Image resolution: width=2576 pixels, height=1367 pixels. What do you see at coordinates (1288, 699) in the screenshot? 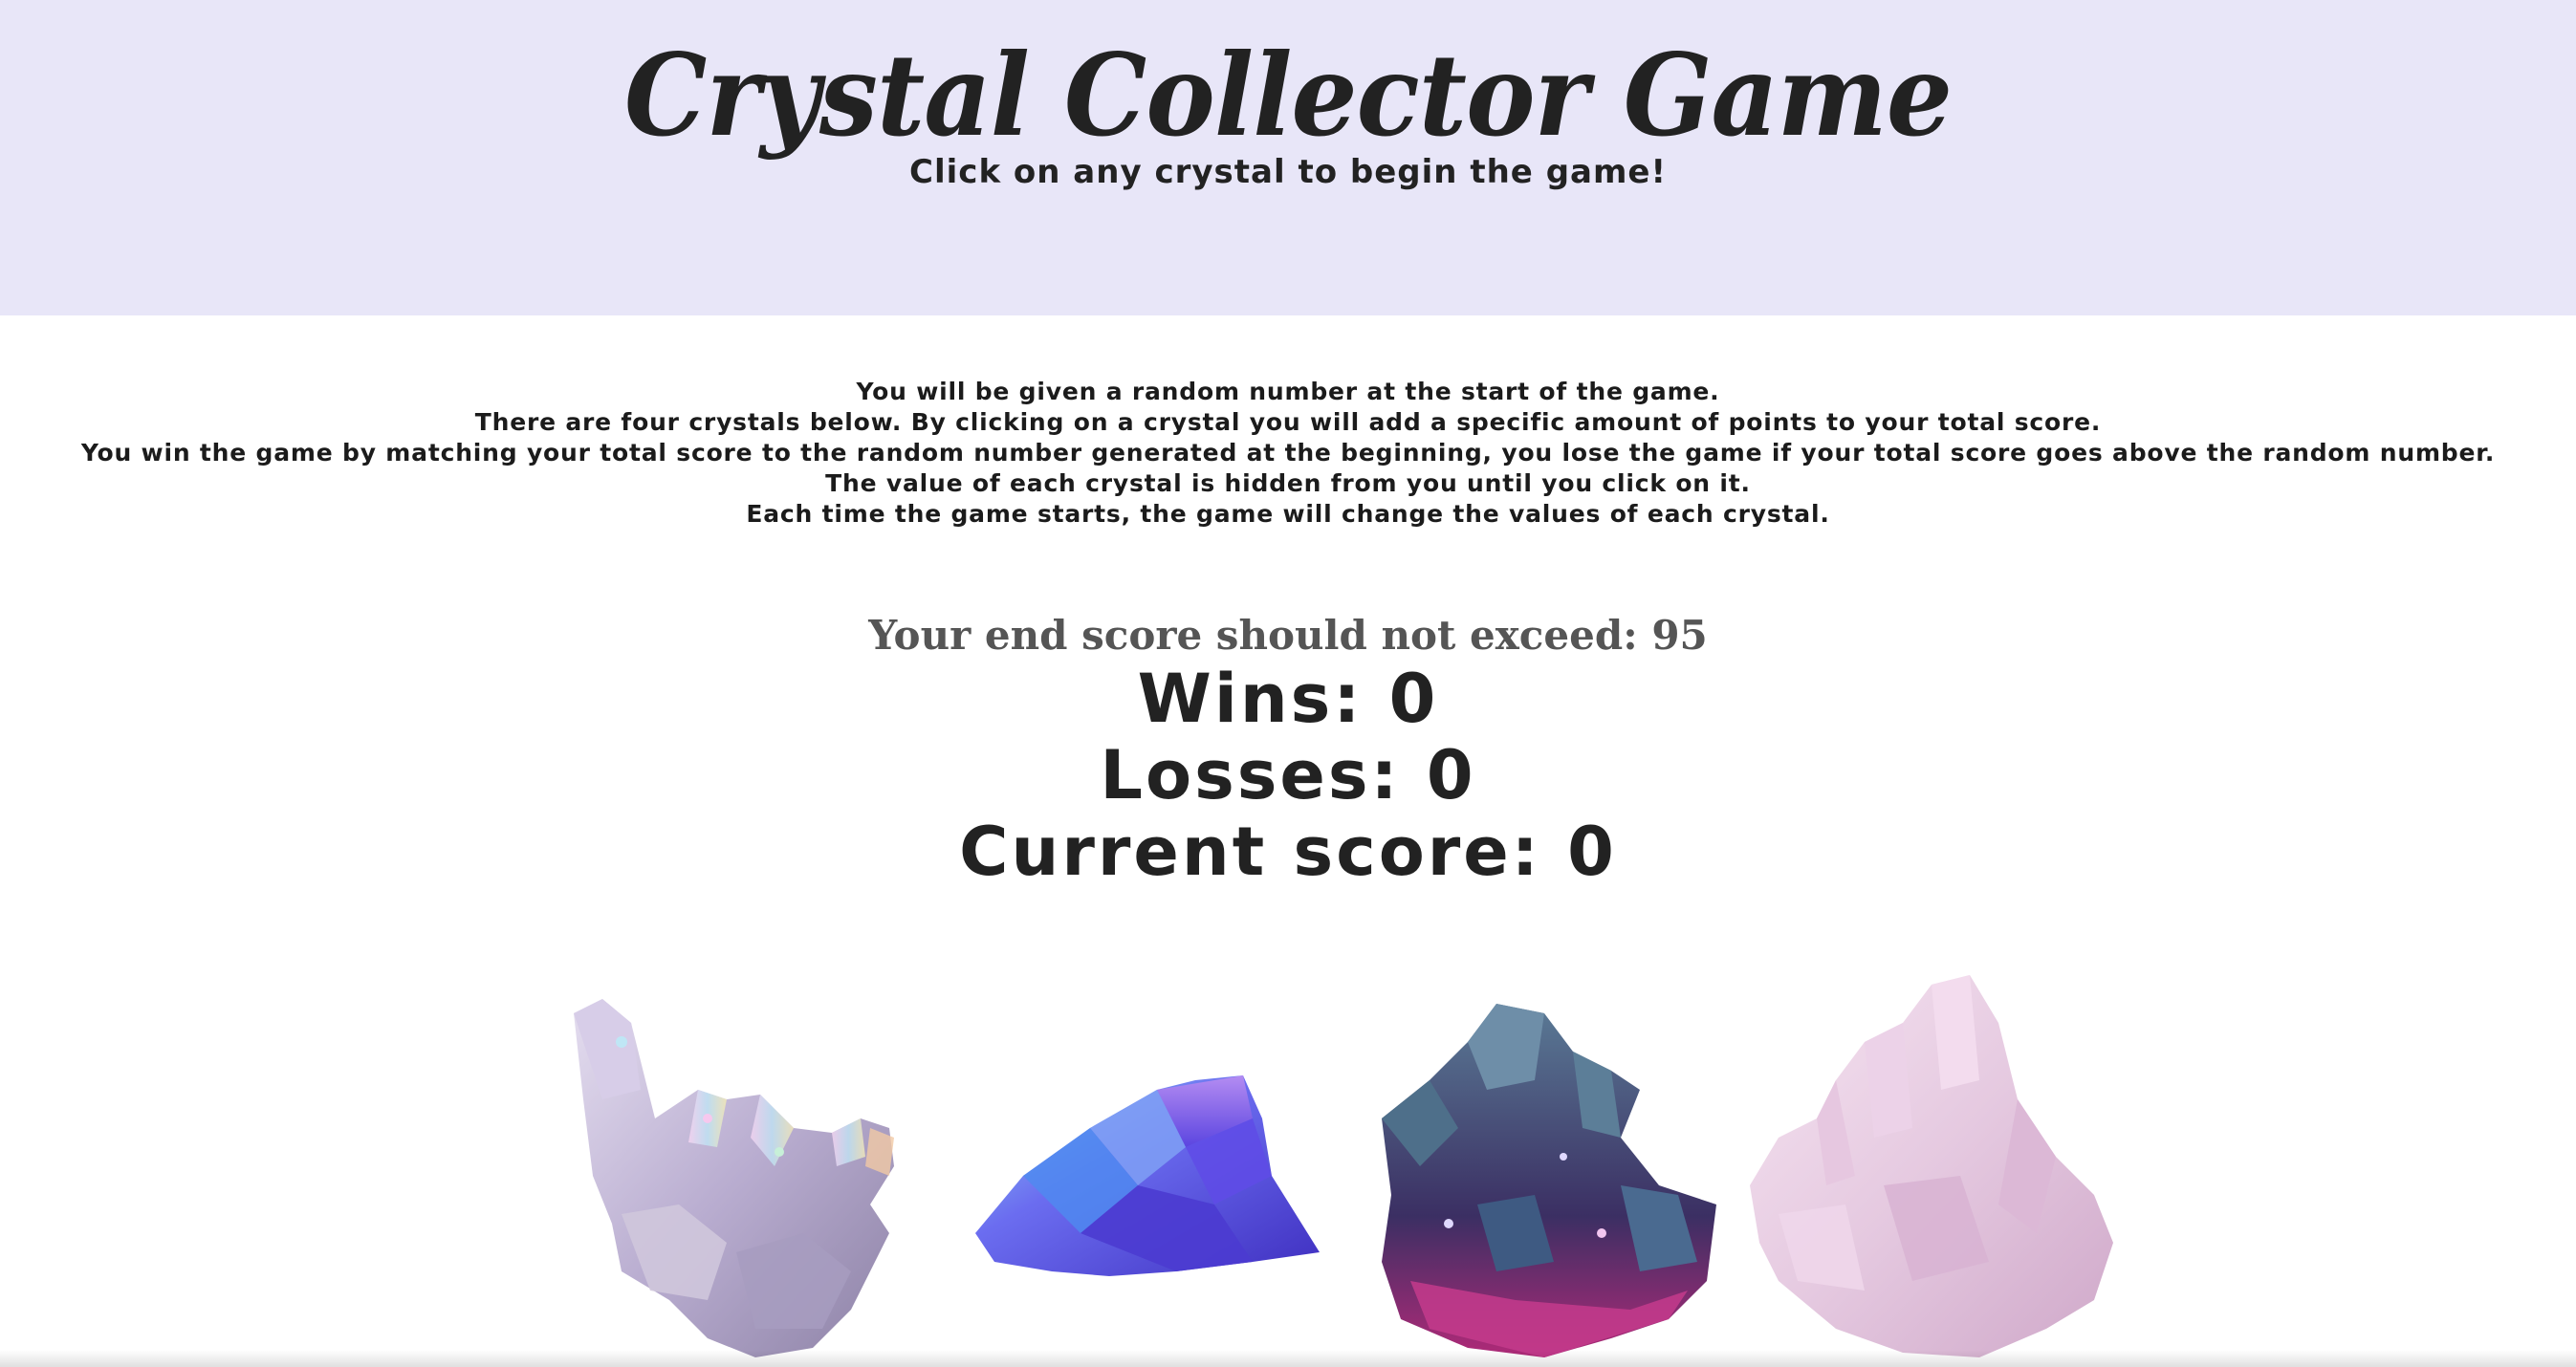
I see `wins-counter: Wins: 0` at bounding box center [1288, 699].